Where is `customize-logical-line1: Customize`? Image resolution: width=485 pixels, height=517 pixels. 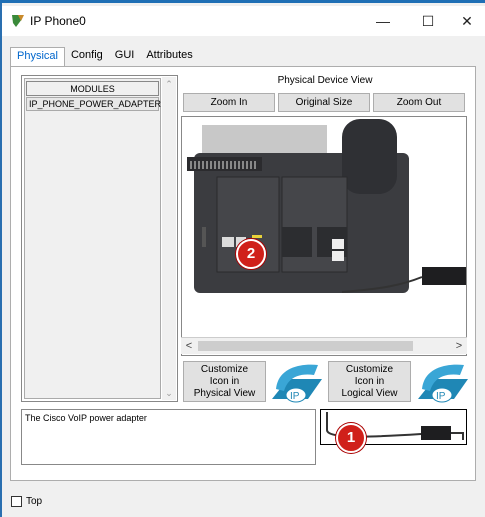 customize-logical-line1: Customize is located at coordinates (369, 369).